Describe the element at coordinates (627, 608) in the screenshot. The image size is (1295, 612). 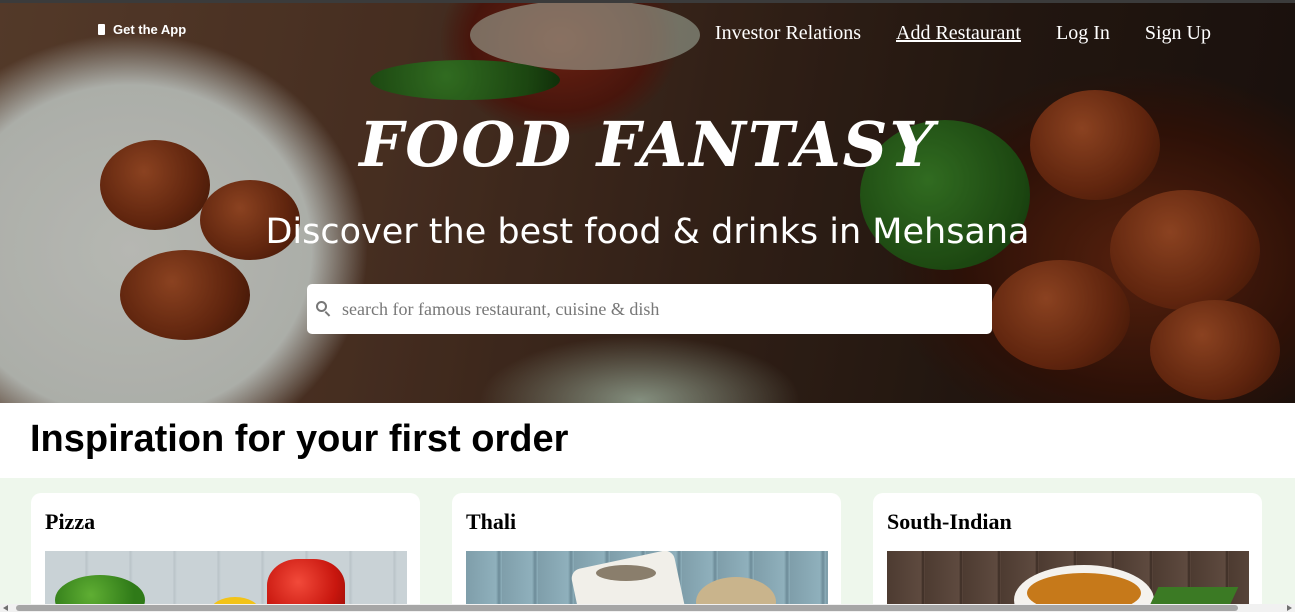
I see `scrollbar-thumb` at that location.